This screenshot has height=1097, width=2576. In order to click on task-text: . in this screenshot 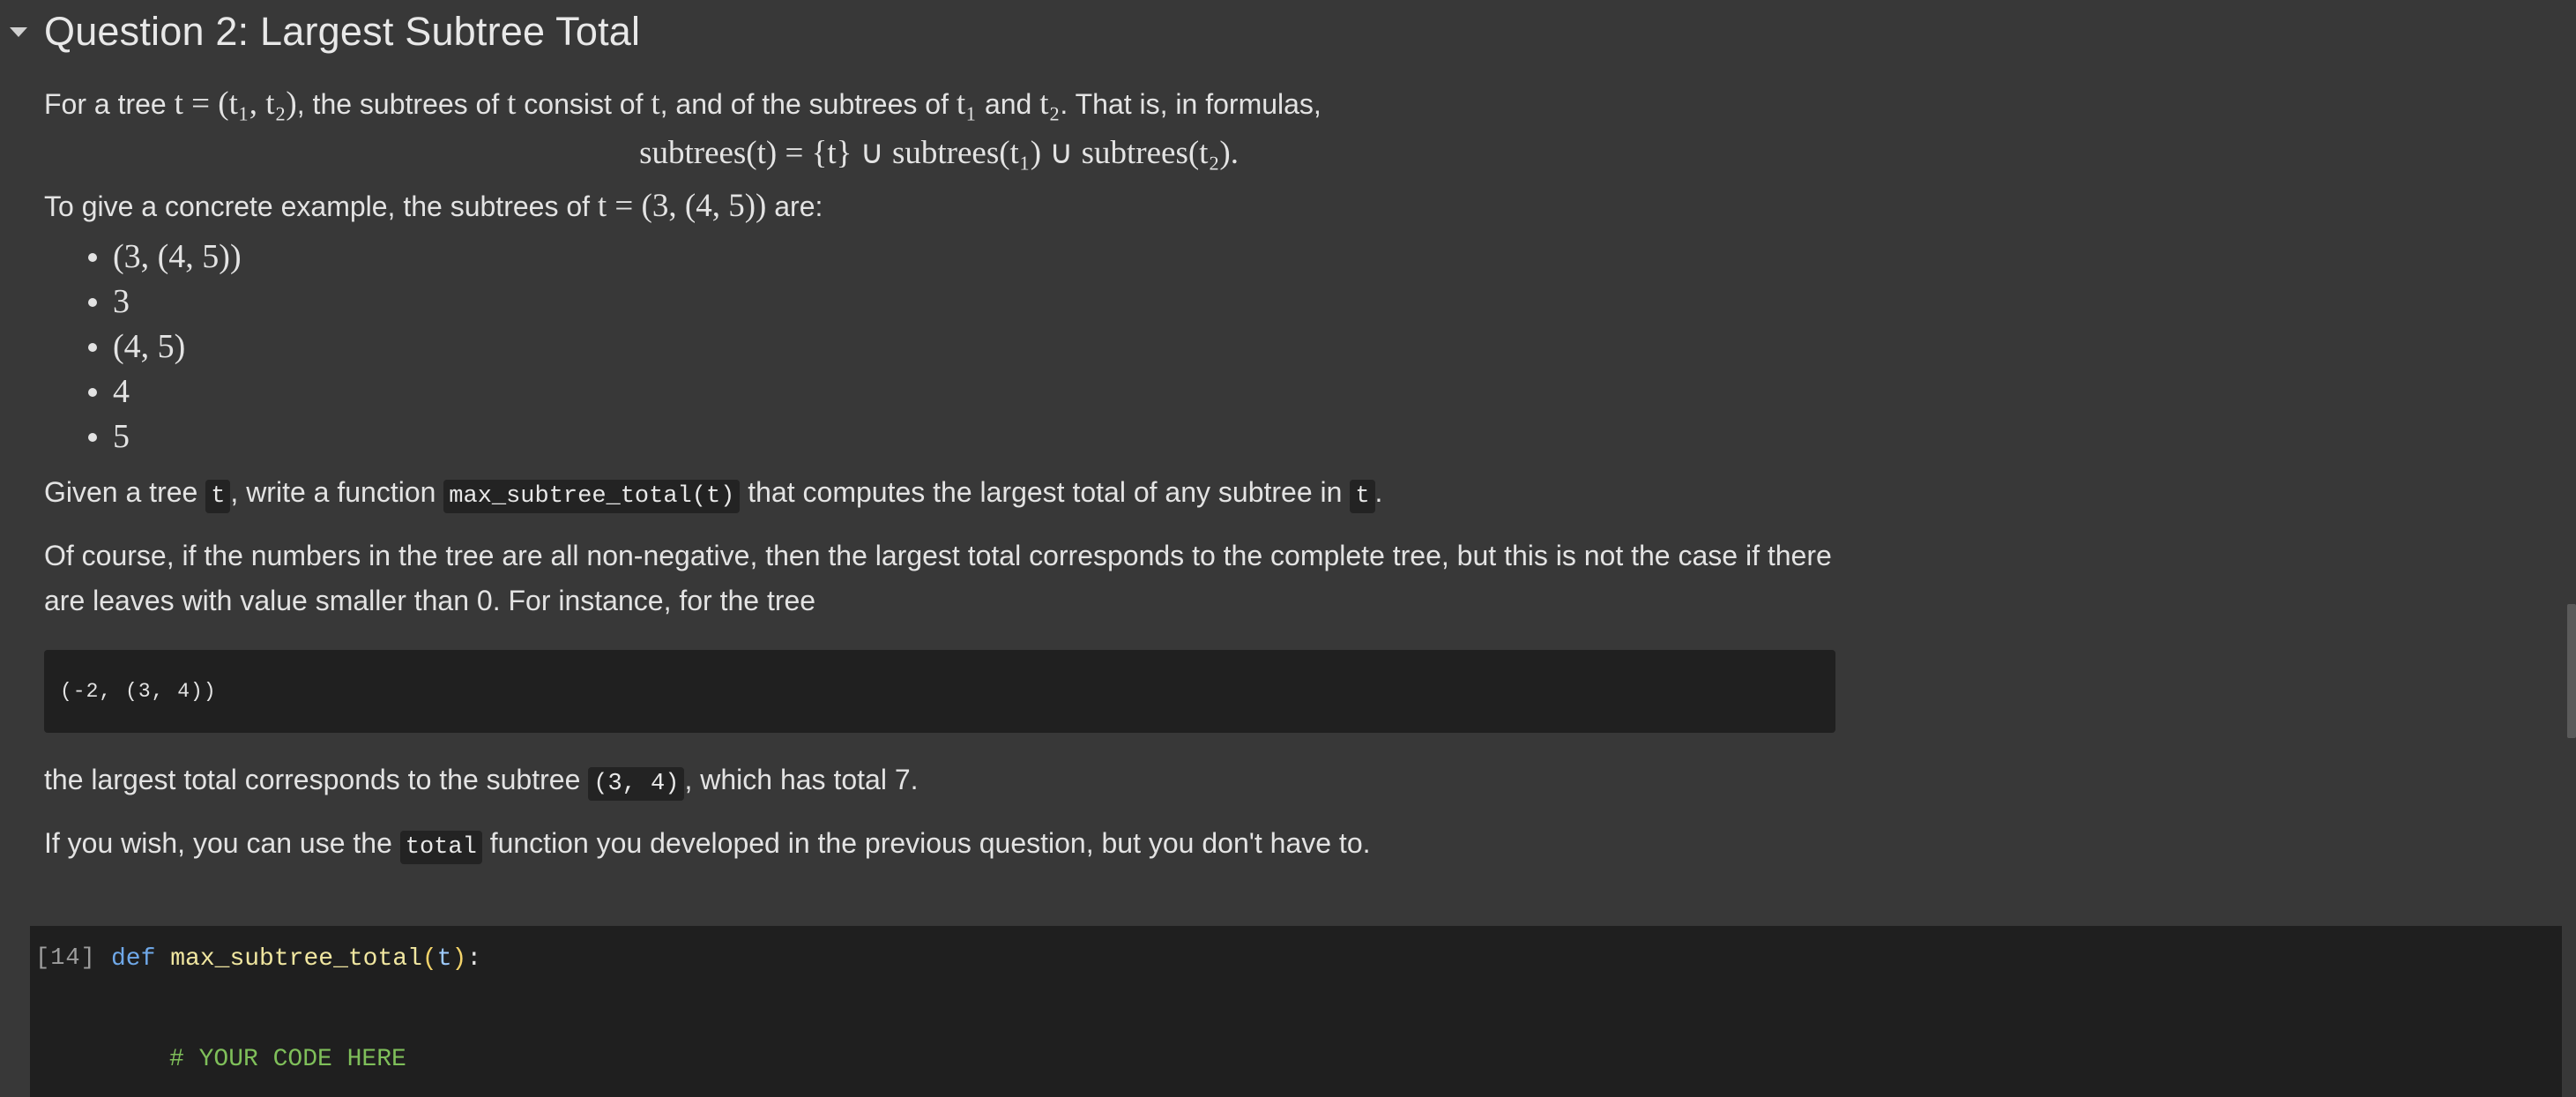, I will do `click(1378, 492)`.